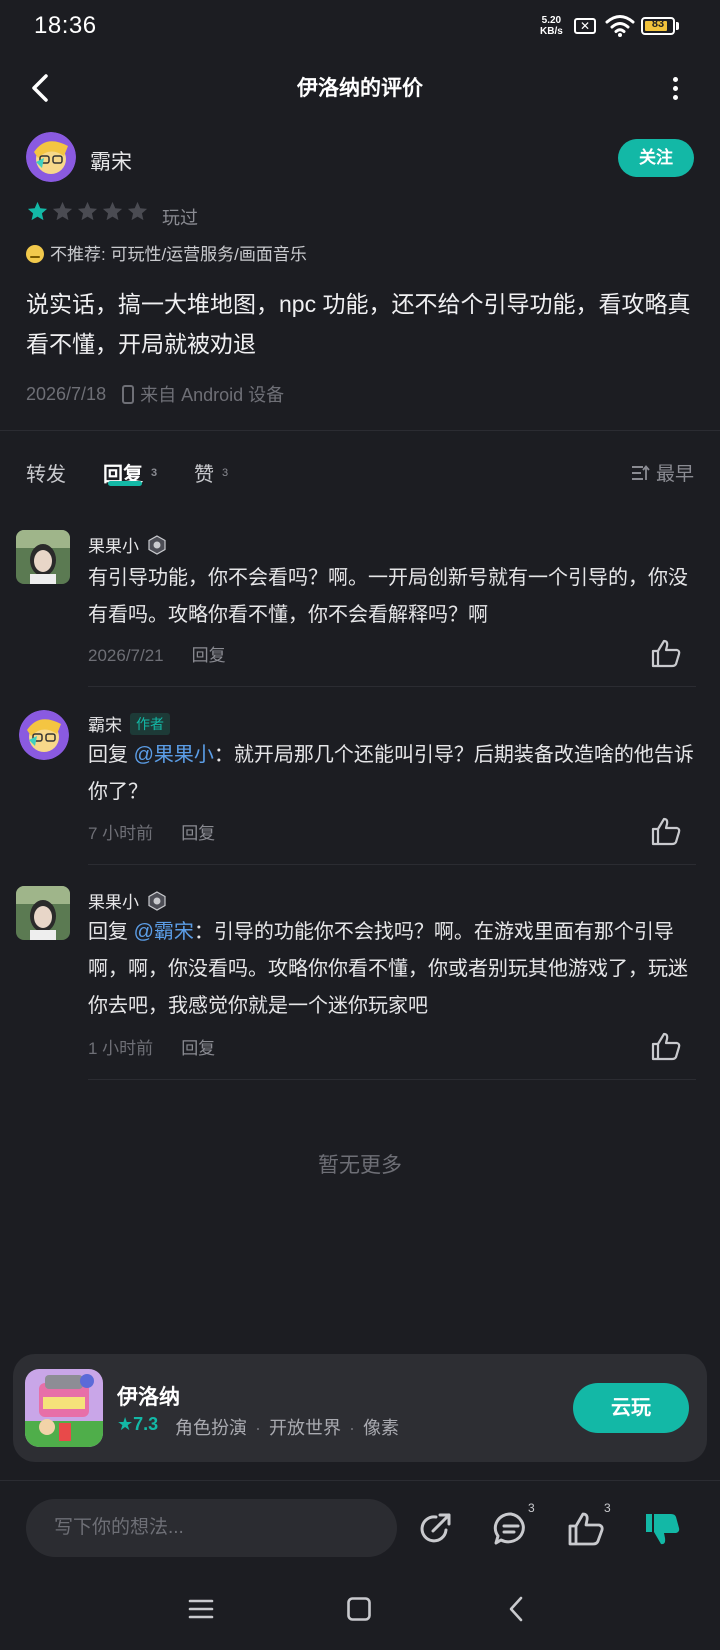 The height and width of the screenshot is (1650, 720). I want to click on game-tags: 角色扮演 · 开放世界 · 像素, so click(287, 1428).